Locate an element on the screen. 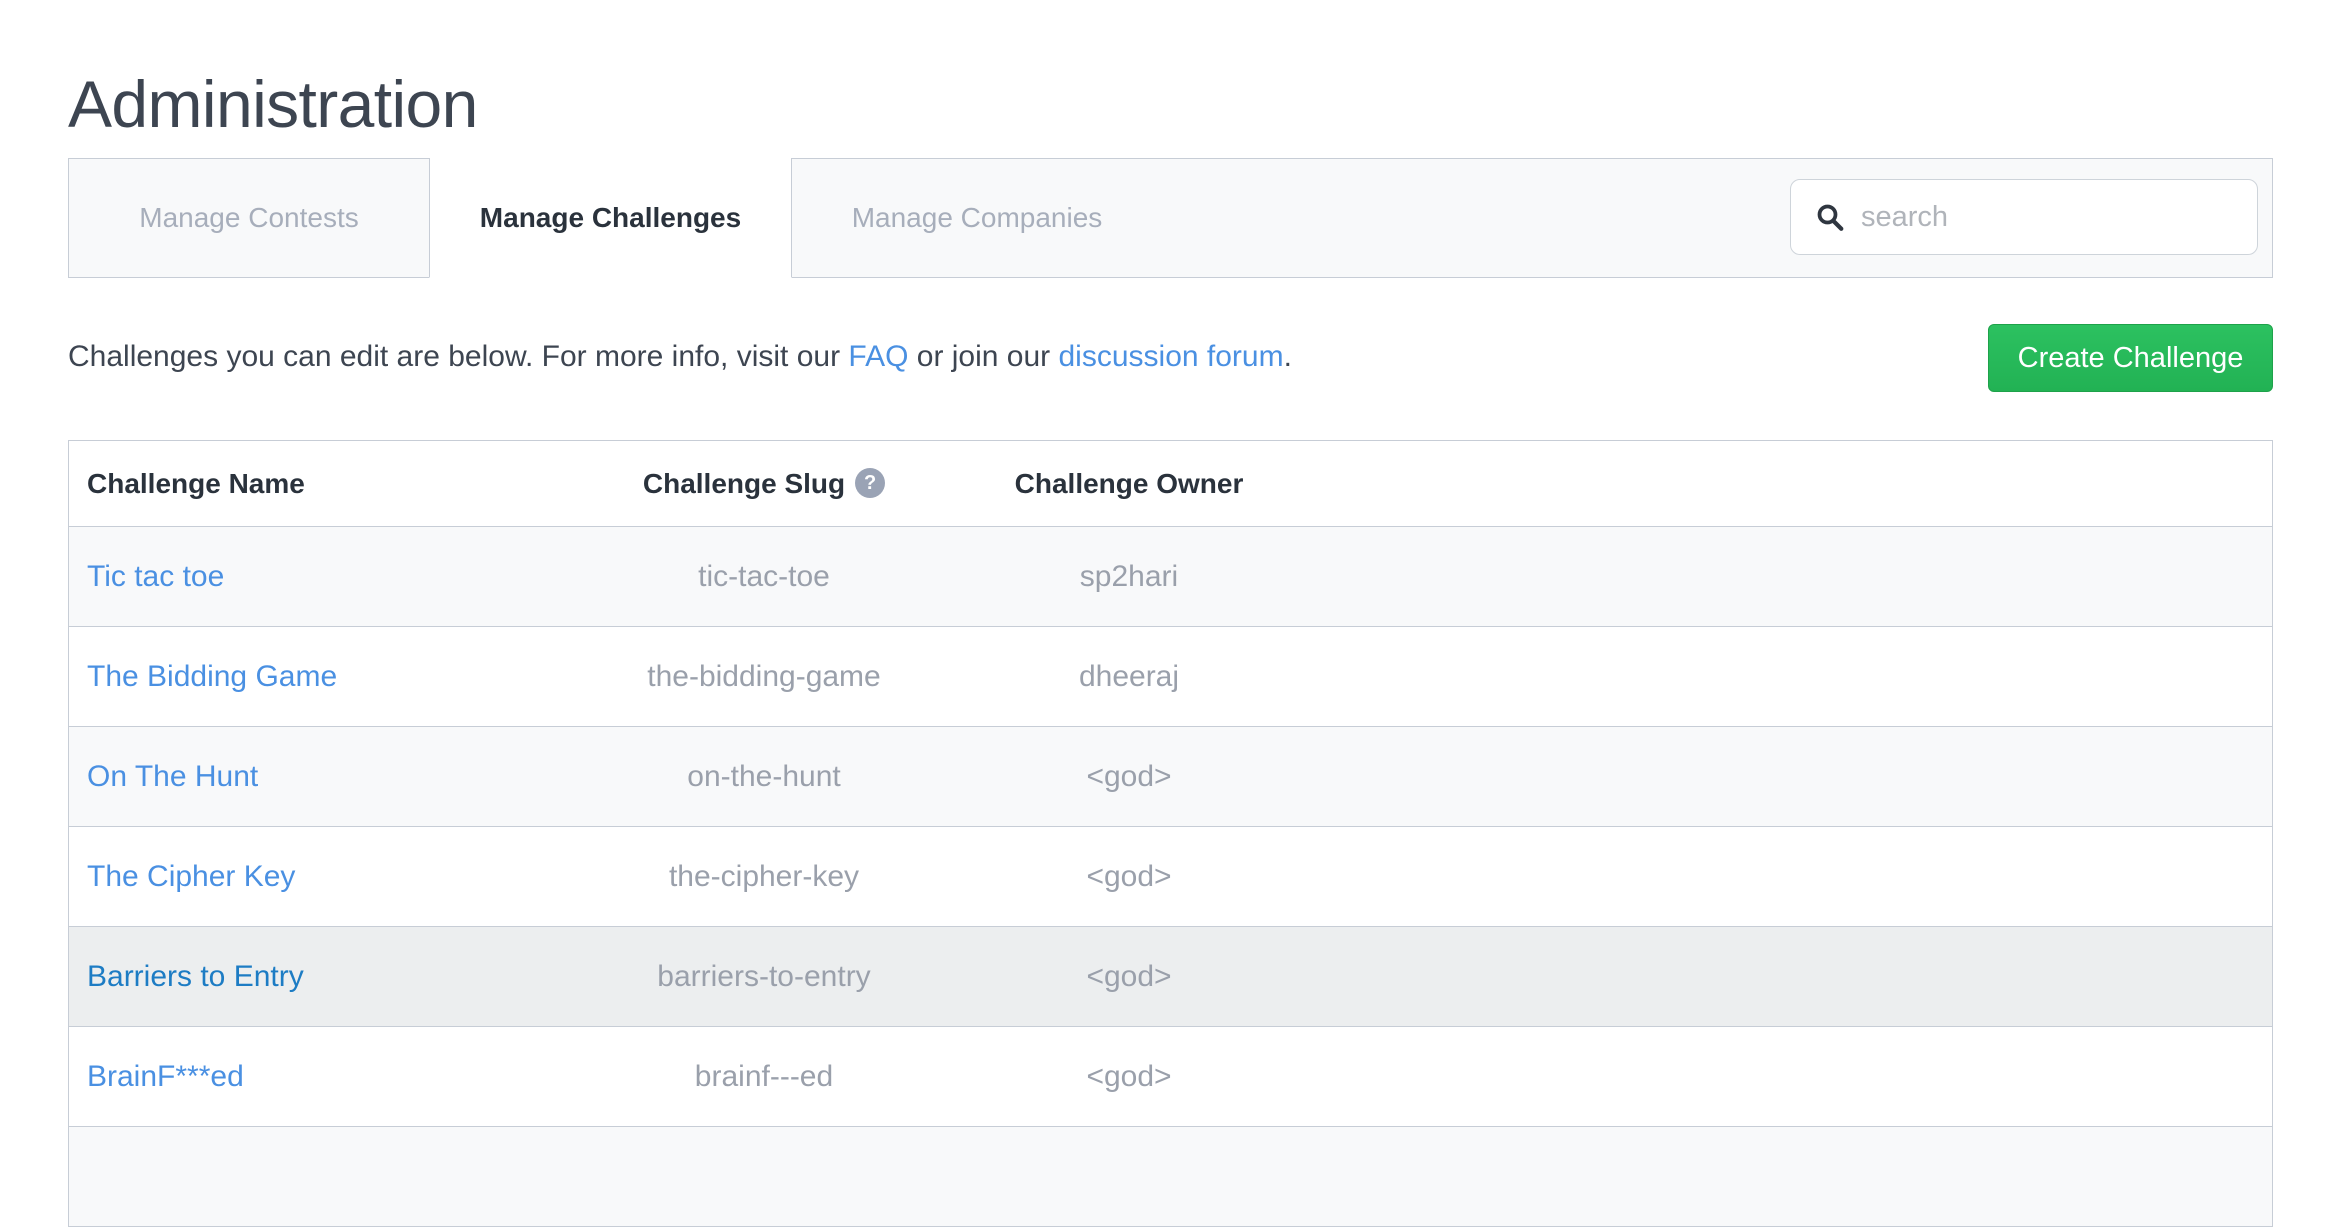 The height and width of the screenshot is (1227, 2346). tab-manage-contests: Manage Contests is located at coordinates (249, 218).